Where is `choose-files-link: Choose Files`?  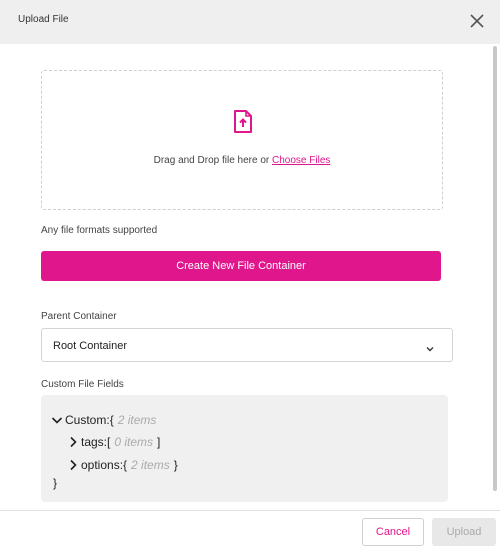
choose-files-link: Choose Files is located at coordinates (301, 160).